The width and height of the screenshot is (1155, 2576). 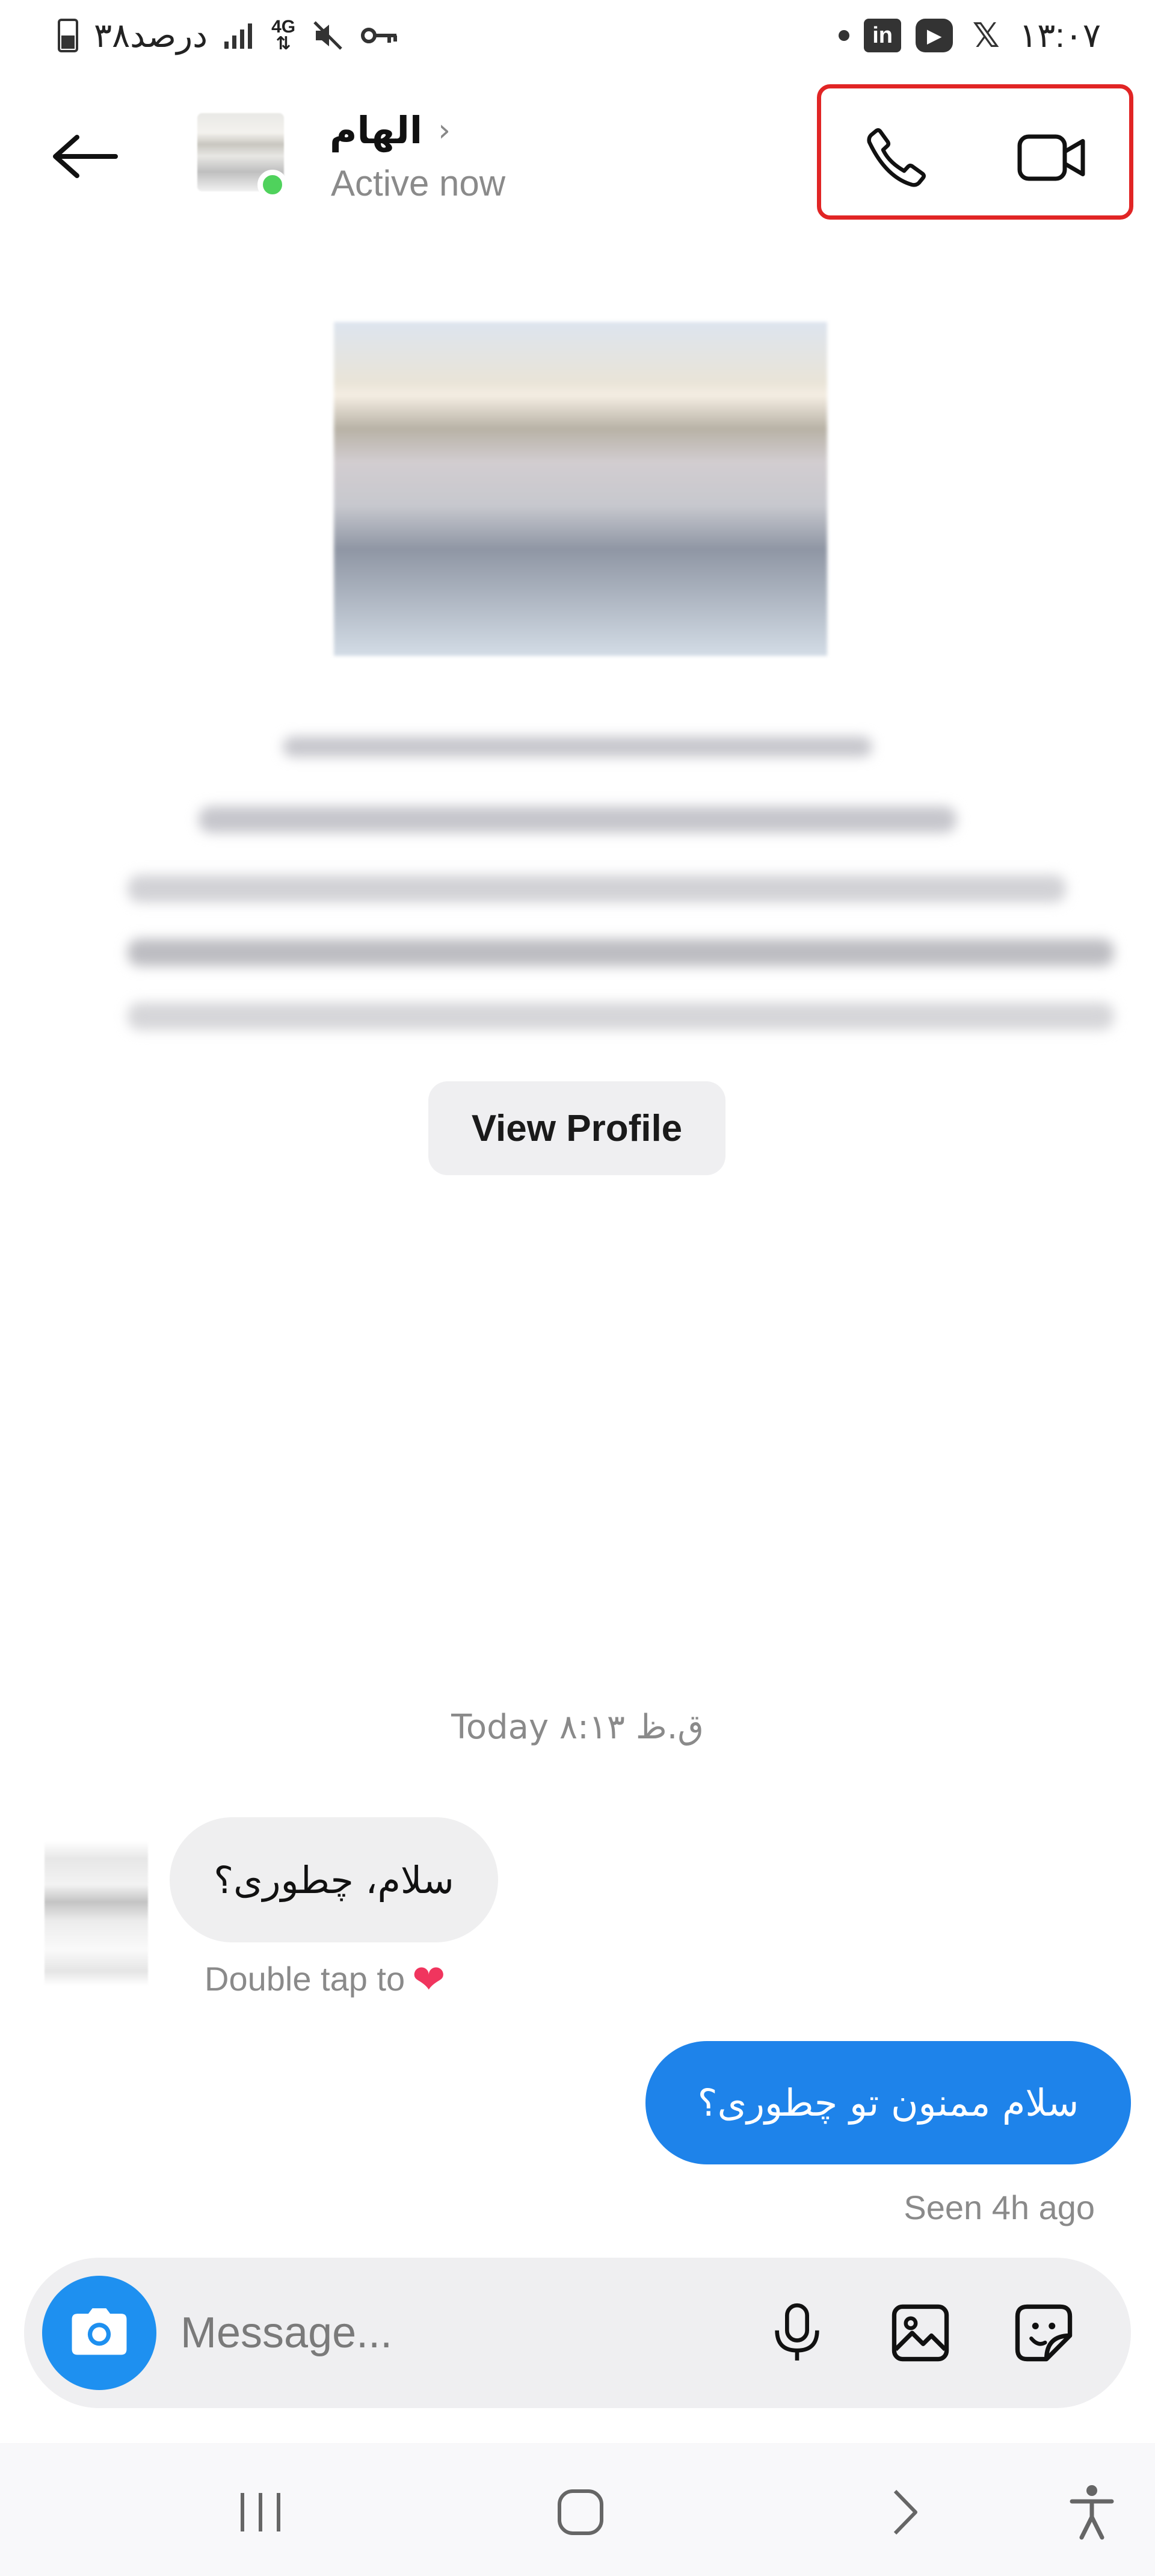 What do you see at coordinates (272, 185) in the screenshot?
I see `online-indicator` at bounding box center [272, 185].